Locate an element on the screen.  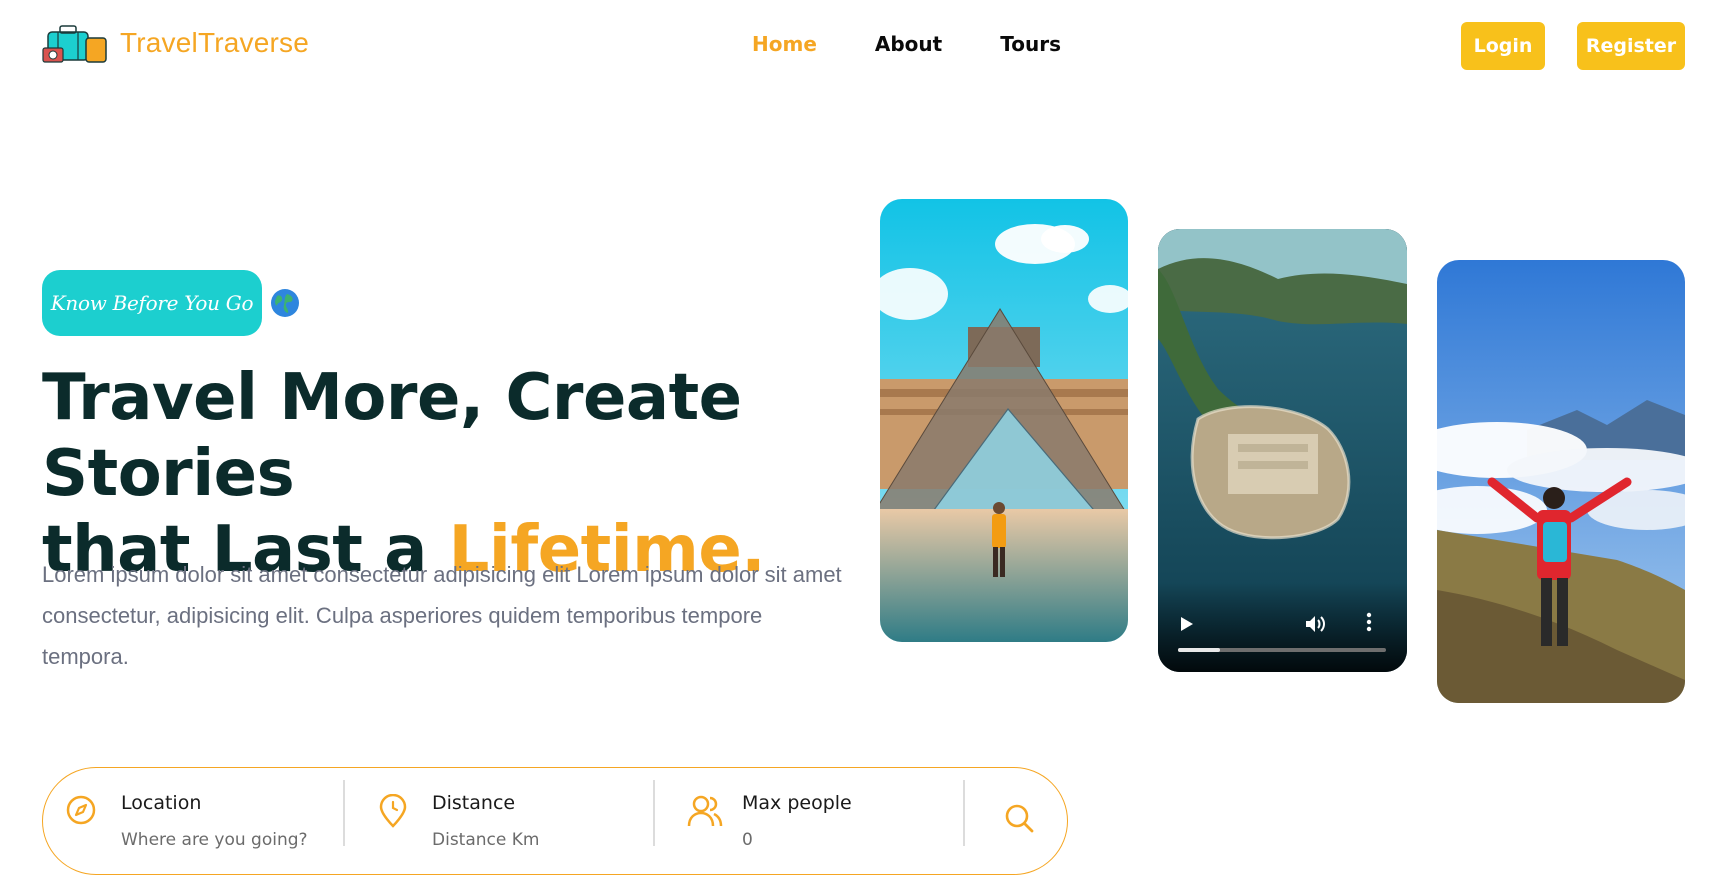
hero-title-line1: Travel More, Create Stories is located at coordinates (392, 436).